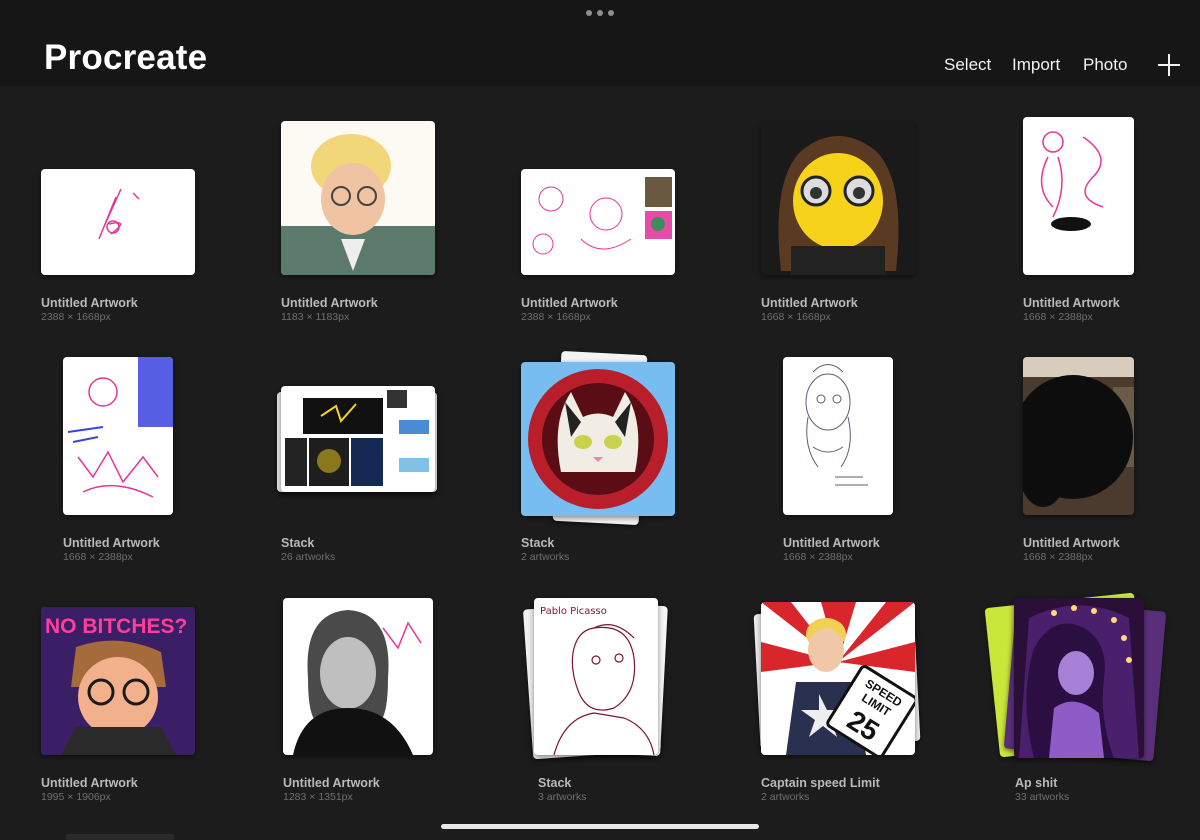  What do you see at coordinates (76, 797) in the screenshot?
I see `artwork-size: 1995 × 1906px` at bounding box center [76, 797].